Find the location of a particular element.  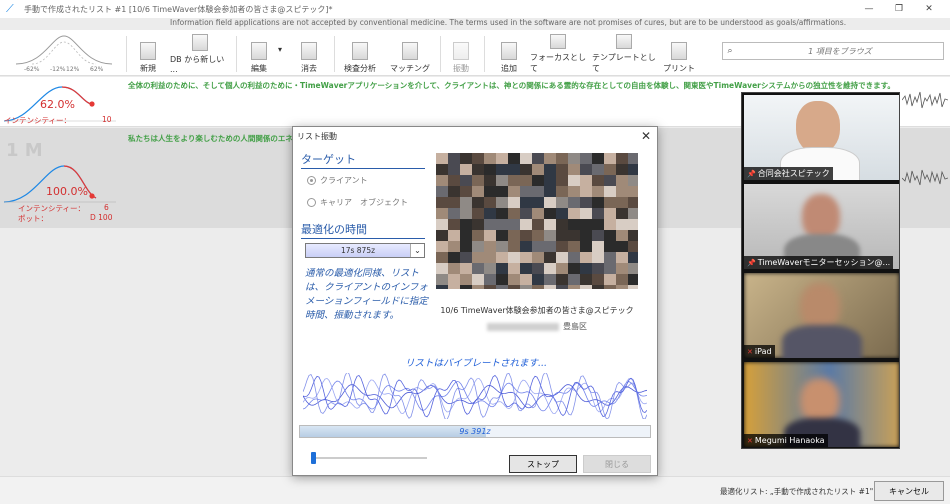

minimize-icon: — is located at coordinates (869, 9).